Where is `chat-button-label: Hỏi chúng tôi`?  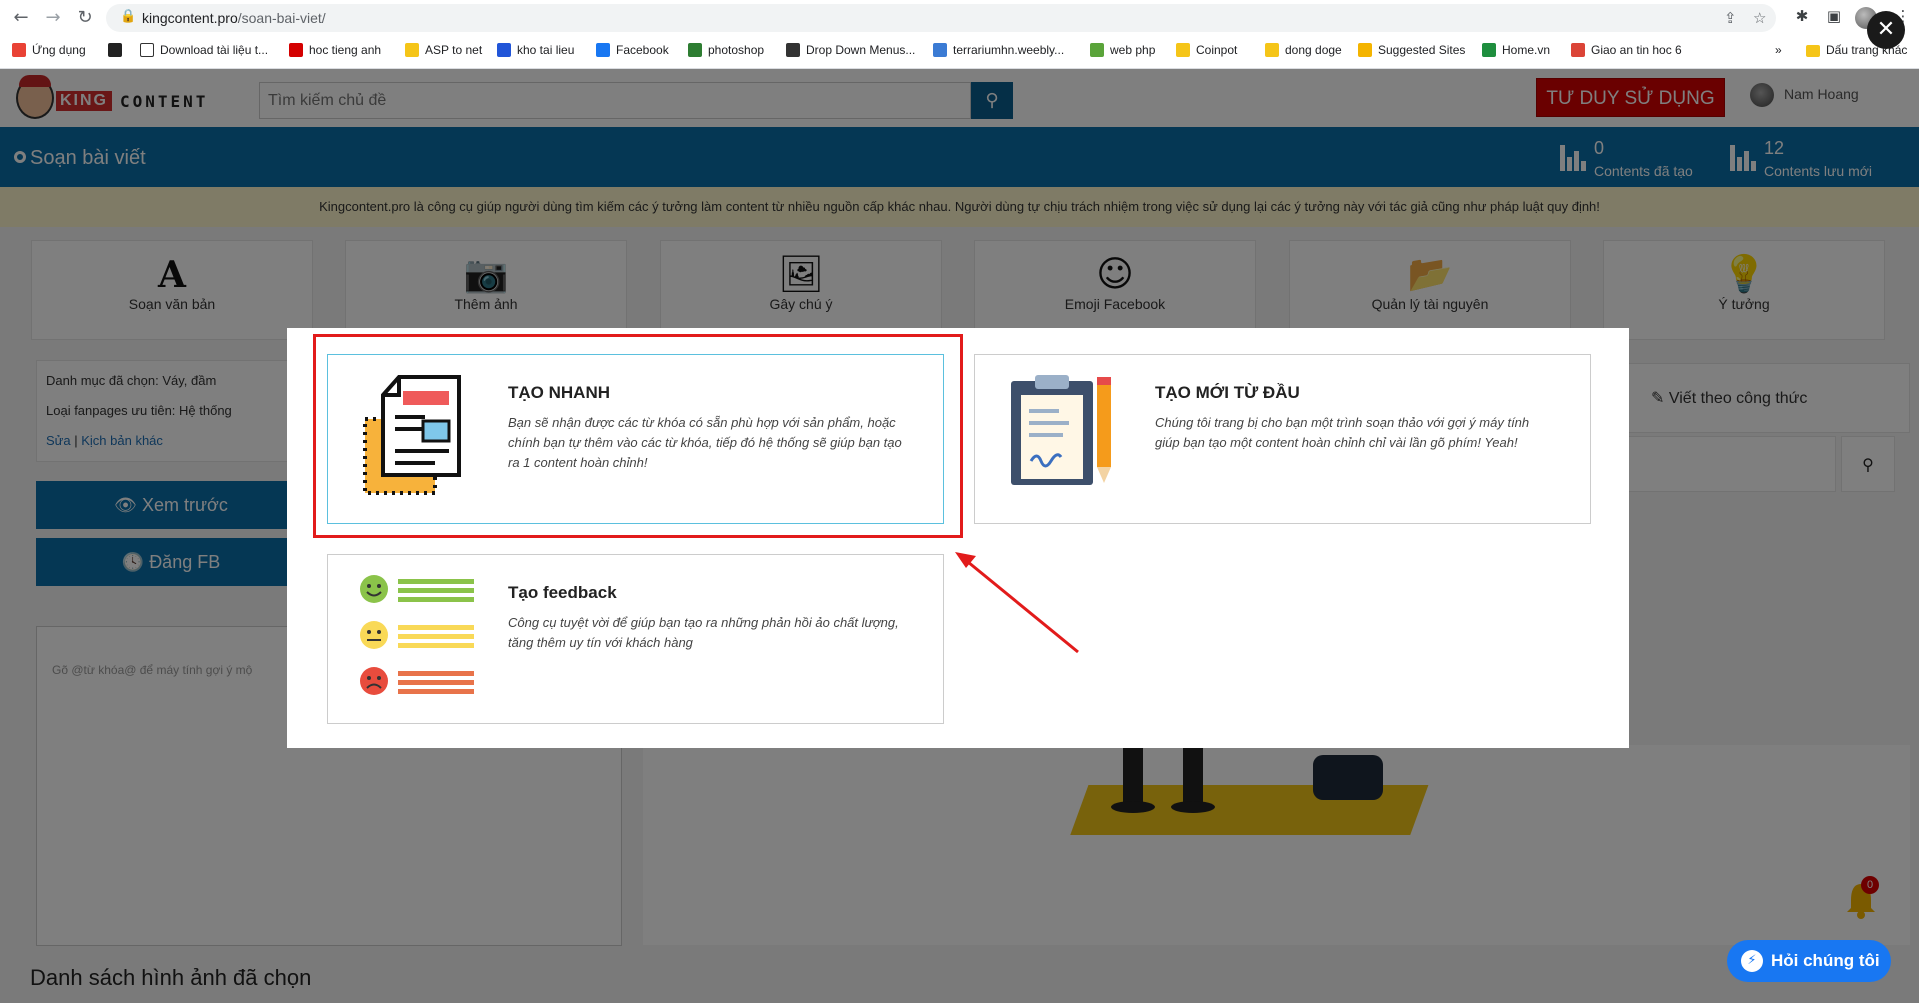 chat-button-label: Hỏi chúng tôi is located at coordinates (1825, 960).